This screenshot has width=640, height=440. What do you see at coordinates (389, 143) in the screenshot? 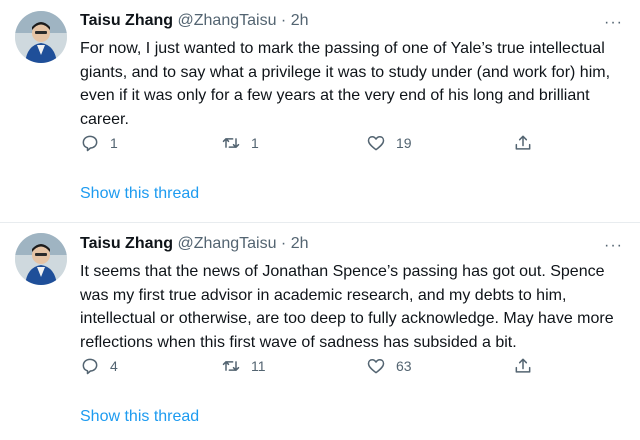
I see `like-button: 19` at bounding box center [389, 143].